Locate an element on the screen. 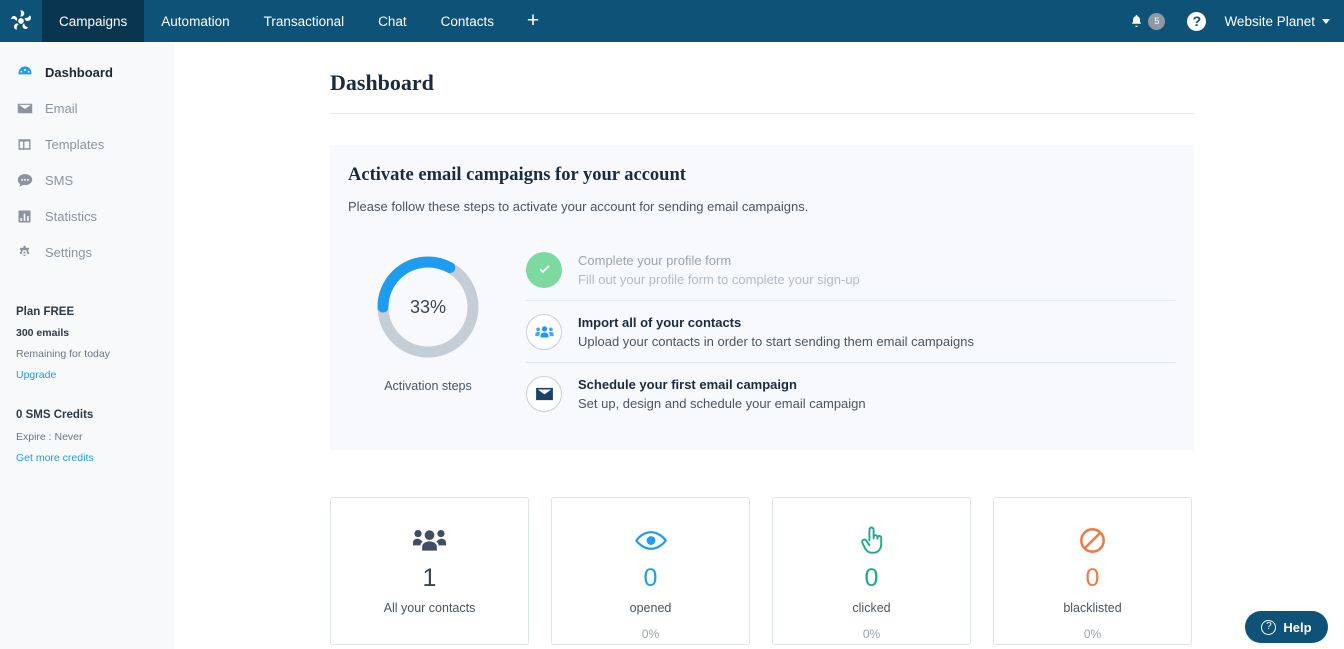 This screenshot has height=649, width=1344. nav-tab-label: Contacts is located at coordinates (467, 21).